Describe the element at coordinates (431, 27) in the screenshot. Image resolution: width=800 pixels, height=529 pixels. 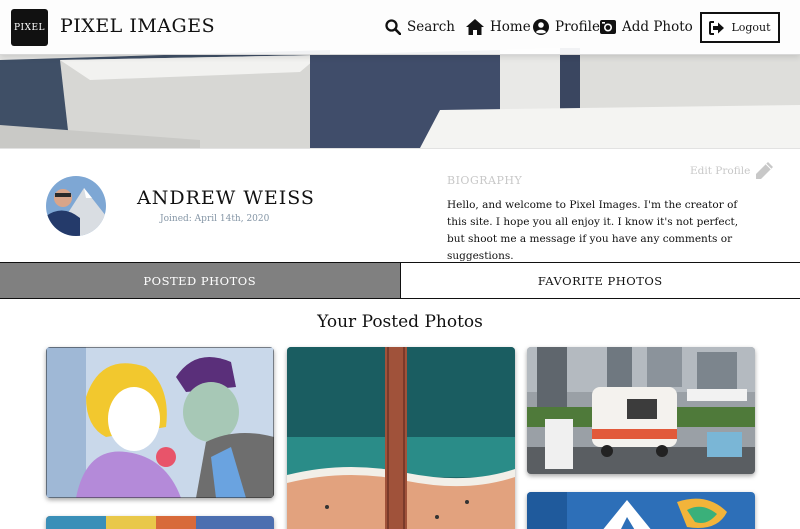
I see `nav-search-label: Search` at that location.